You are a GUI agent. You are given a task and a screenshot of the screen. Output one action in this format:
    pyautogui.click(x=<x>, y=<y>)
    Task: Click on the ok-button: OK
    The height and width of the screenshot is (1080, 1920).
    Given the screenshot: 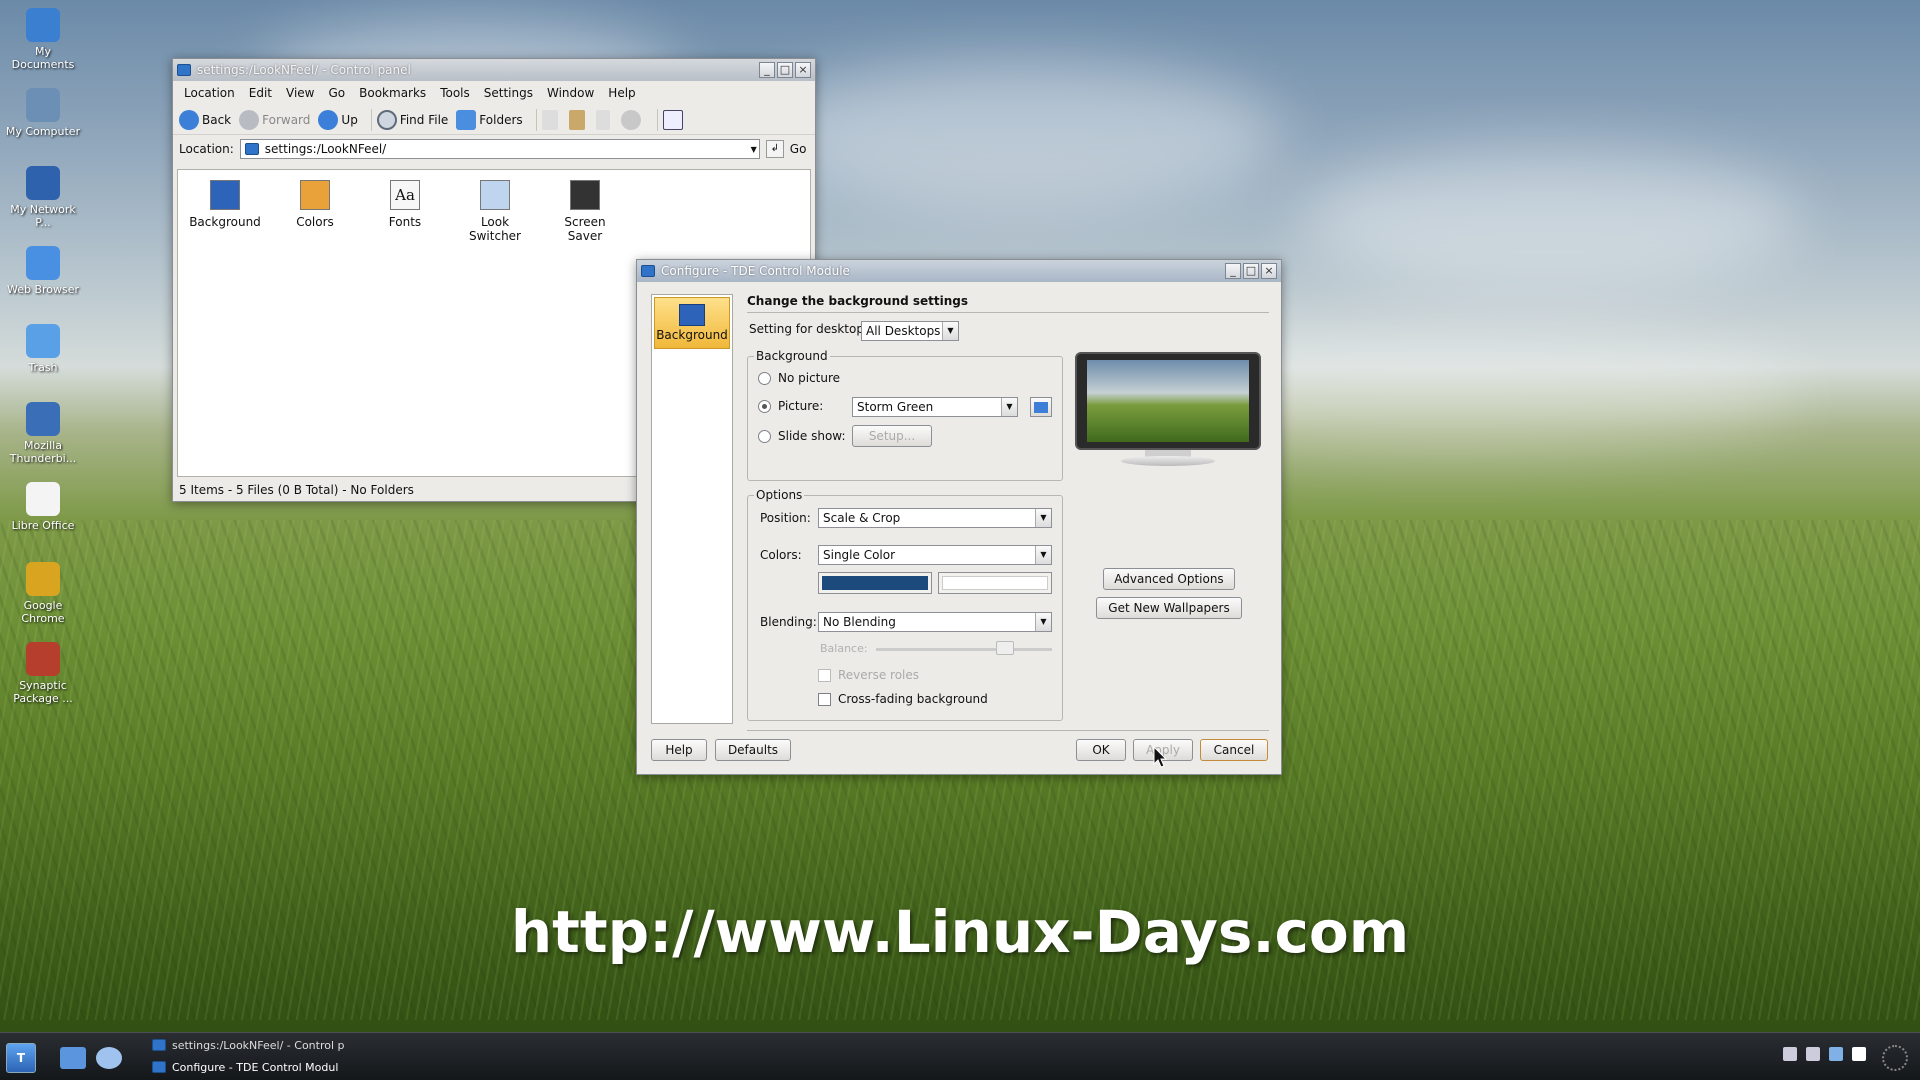 What is the action you would take?
    pyautogui.click(x=1101, y=750)
    